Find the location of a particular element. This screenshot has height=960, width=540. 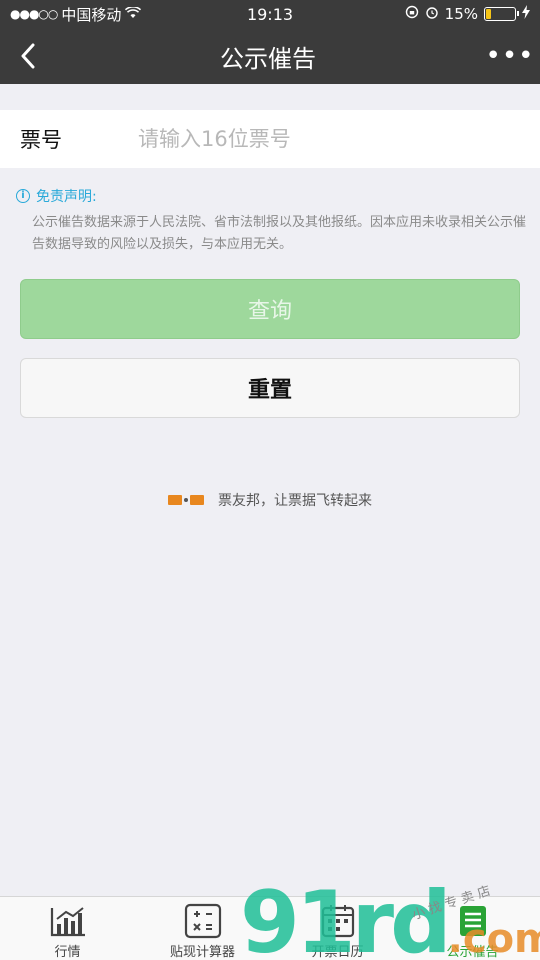

status-left: ●●●○○ 中国移动 is located at coordinates (105, 14).